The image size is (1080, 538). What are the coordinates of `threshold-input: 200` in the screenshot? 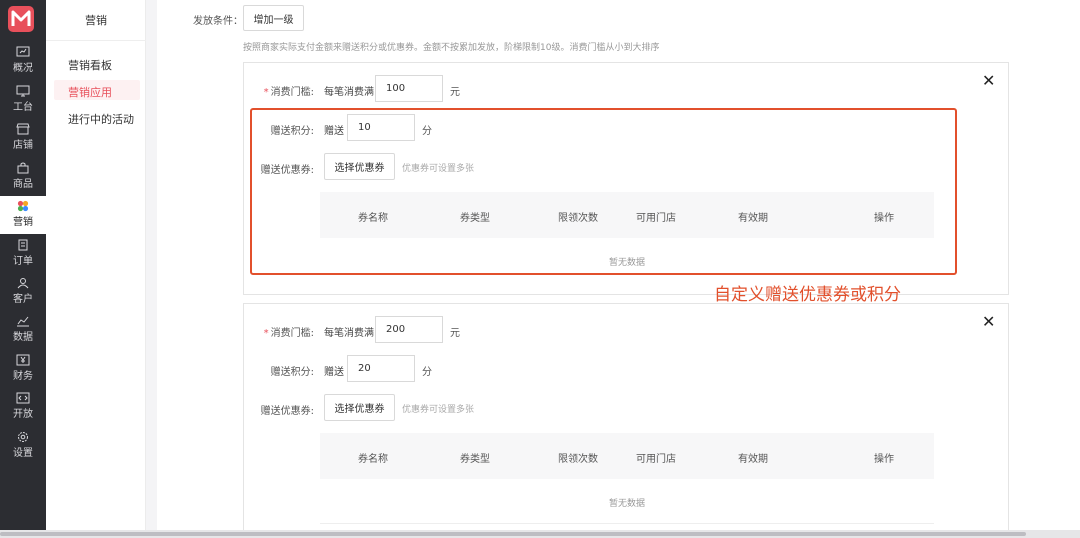 It's located at (409, 329).